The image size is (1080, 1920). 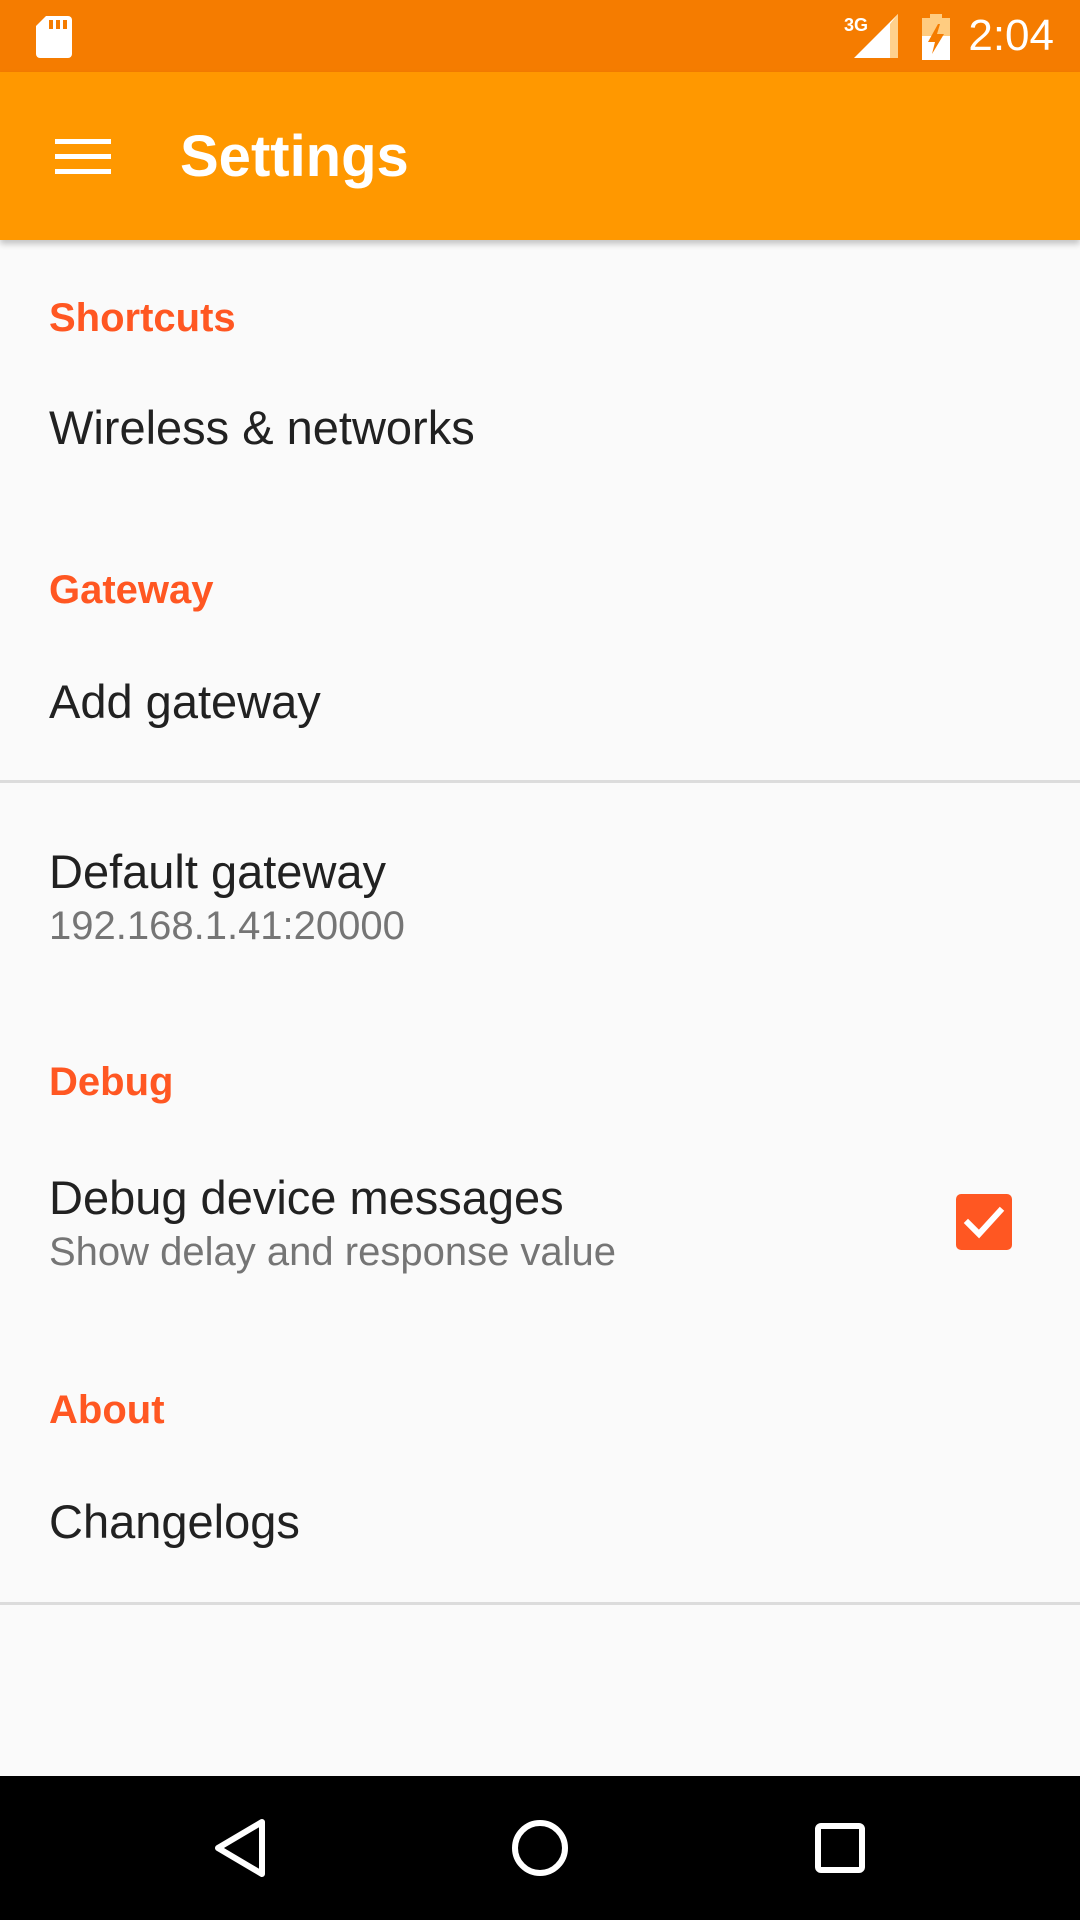 I want to click on pref-add-gateway: Add gateway, so click(x=540, y=705).